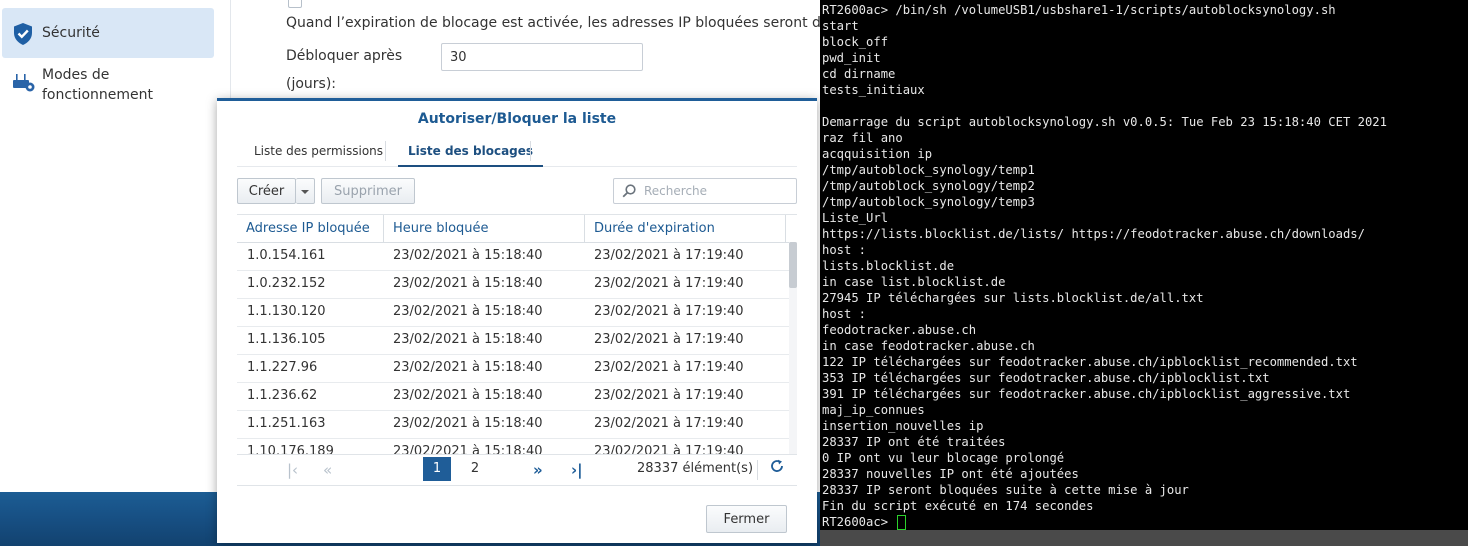 This screenshot has height=546, width=1468. Describe the element at coordinates (286, 283) in the screenshot. I see `cell-ip: 1.0.232.152` at that location.